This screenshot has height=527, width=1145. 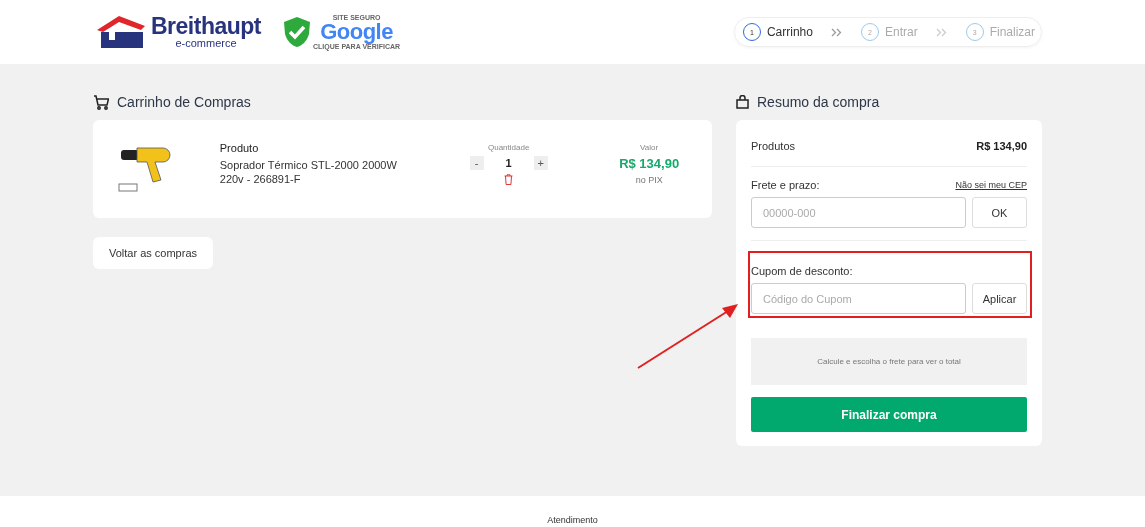 I want to click on cep-input: 00000-000, so click(x=858, y=212).